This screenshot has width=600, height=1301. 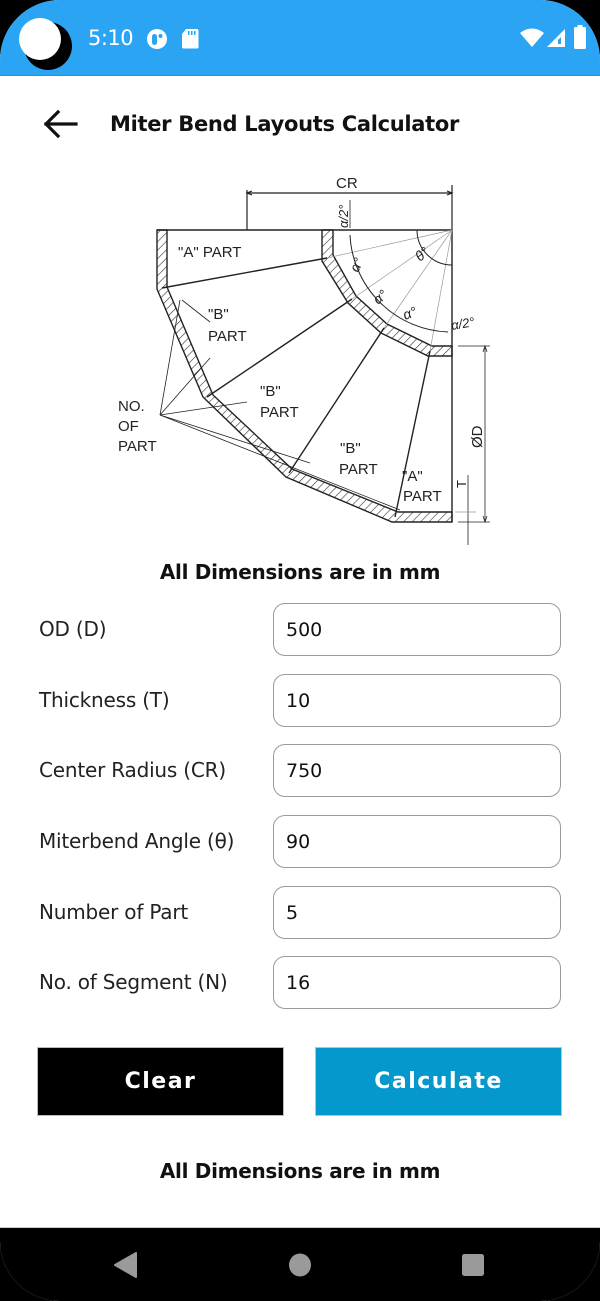 I want to click on status-time: 5:10, so click(x=111, y=38).